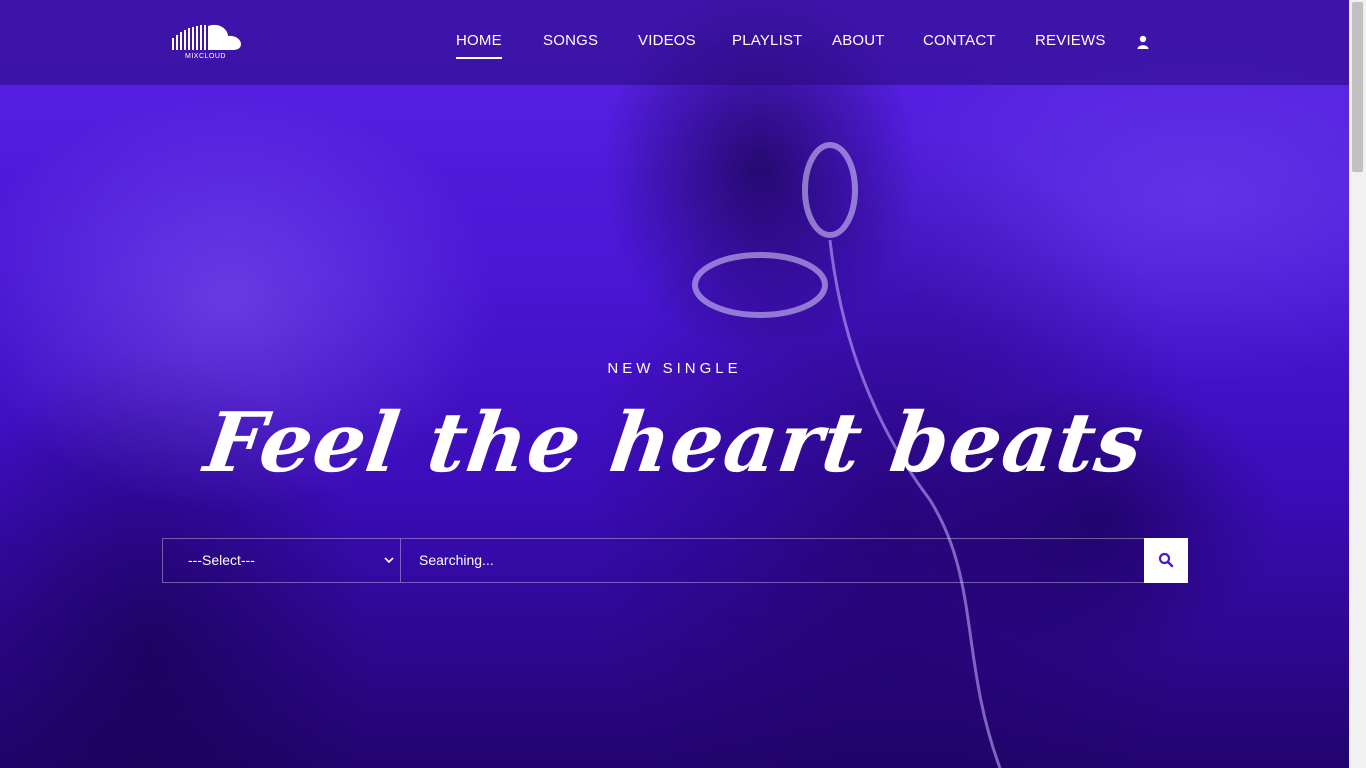 The height and width of the screenshot is (768, 1366). What do you see at coordinates (767, 40) in the screenshot?
I see `nav-playlist: PLAYLIST` at bounding box center [767, 40].